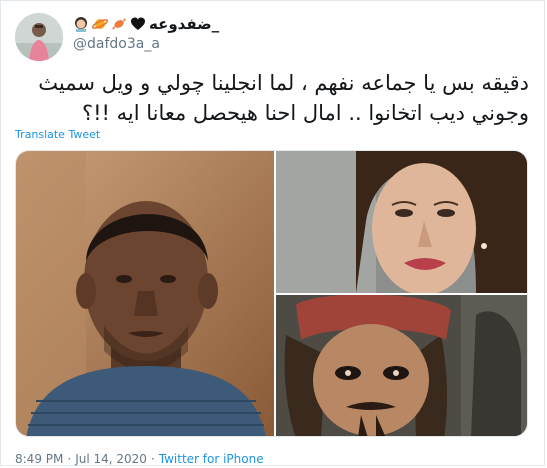 The height and width of the screenshot is (468, 547). What do you see at coordinates (184, 24) in the screenshot?
I see `display-name: ضفدوعه_` at bounding box center [184, 24].